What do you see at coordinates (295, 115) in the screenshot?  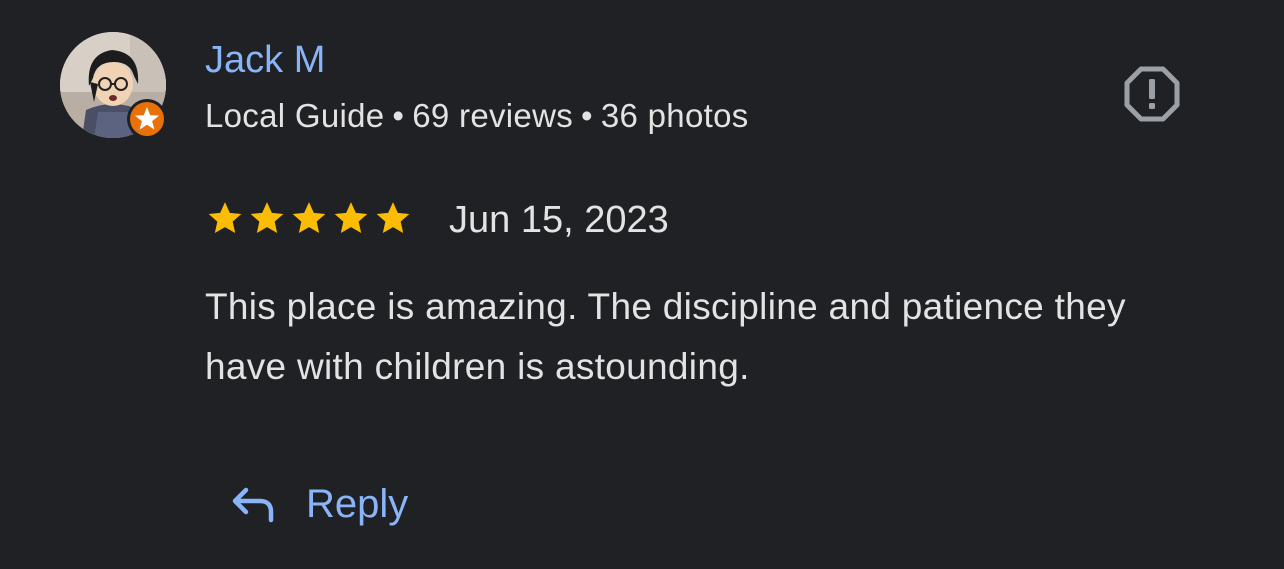 I see `local-guide-label: Local Guide` at bounding box center [295, 115].